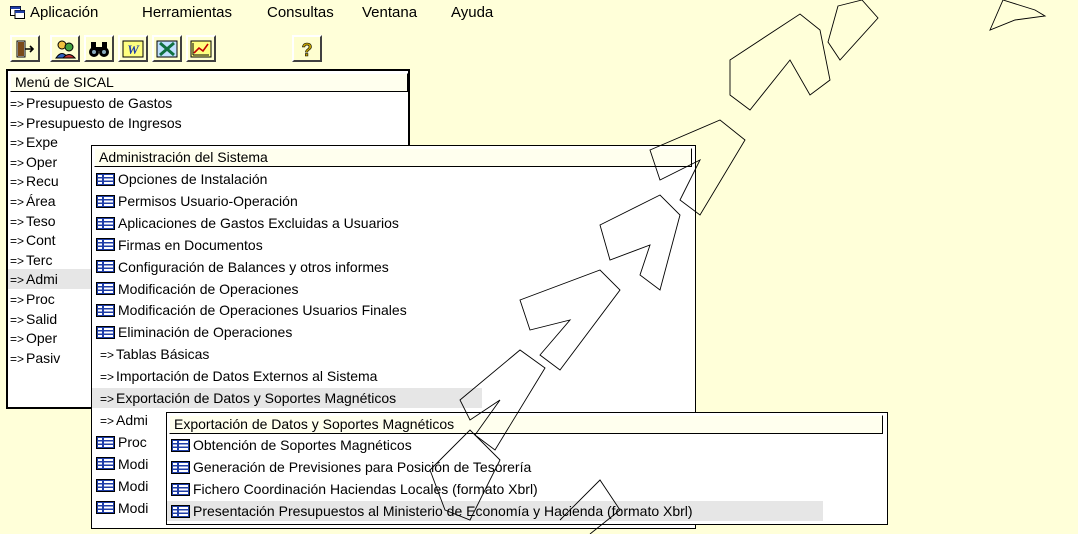 The width and height of the screenshot is (1078, 534). Describe the element at coordinates (132, 419) in the screenshot. I see `admin-menu-item-label: Admi` at that location.